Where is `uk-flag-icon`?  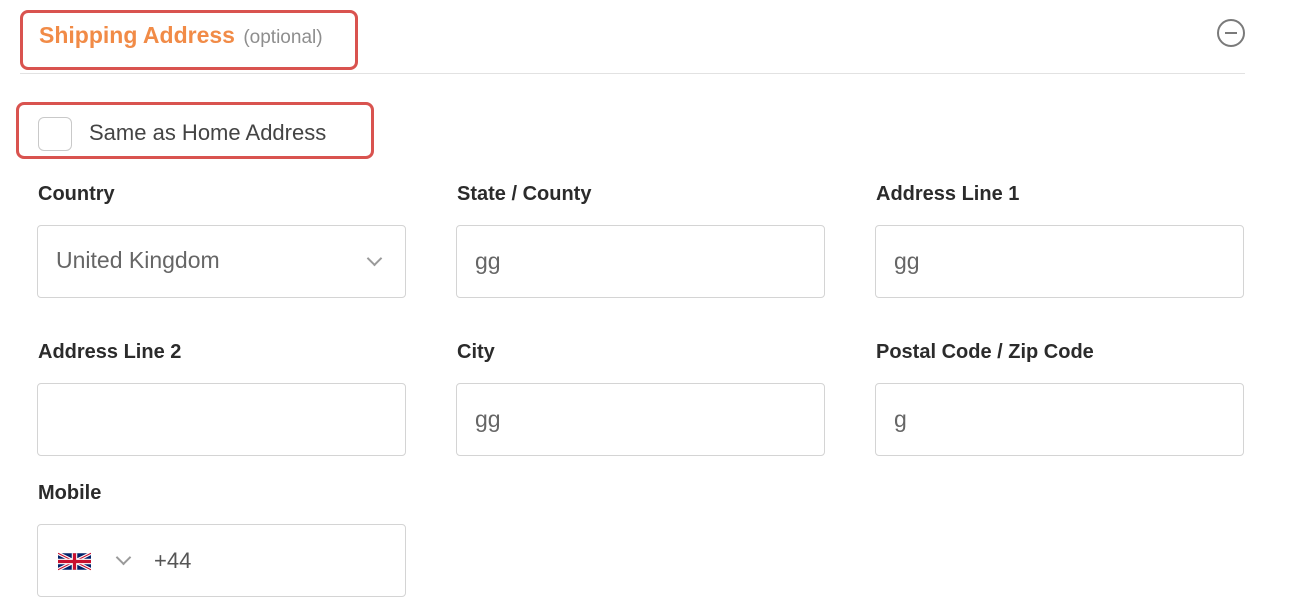
uk-flag-icon is located at coordinates (74, 561).